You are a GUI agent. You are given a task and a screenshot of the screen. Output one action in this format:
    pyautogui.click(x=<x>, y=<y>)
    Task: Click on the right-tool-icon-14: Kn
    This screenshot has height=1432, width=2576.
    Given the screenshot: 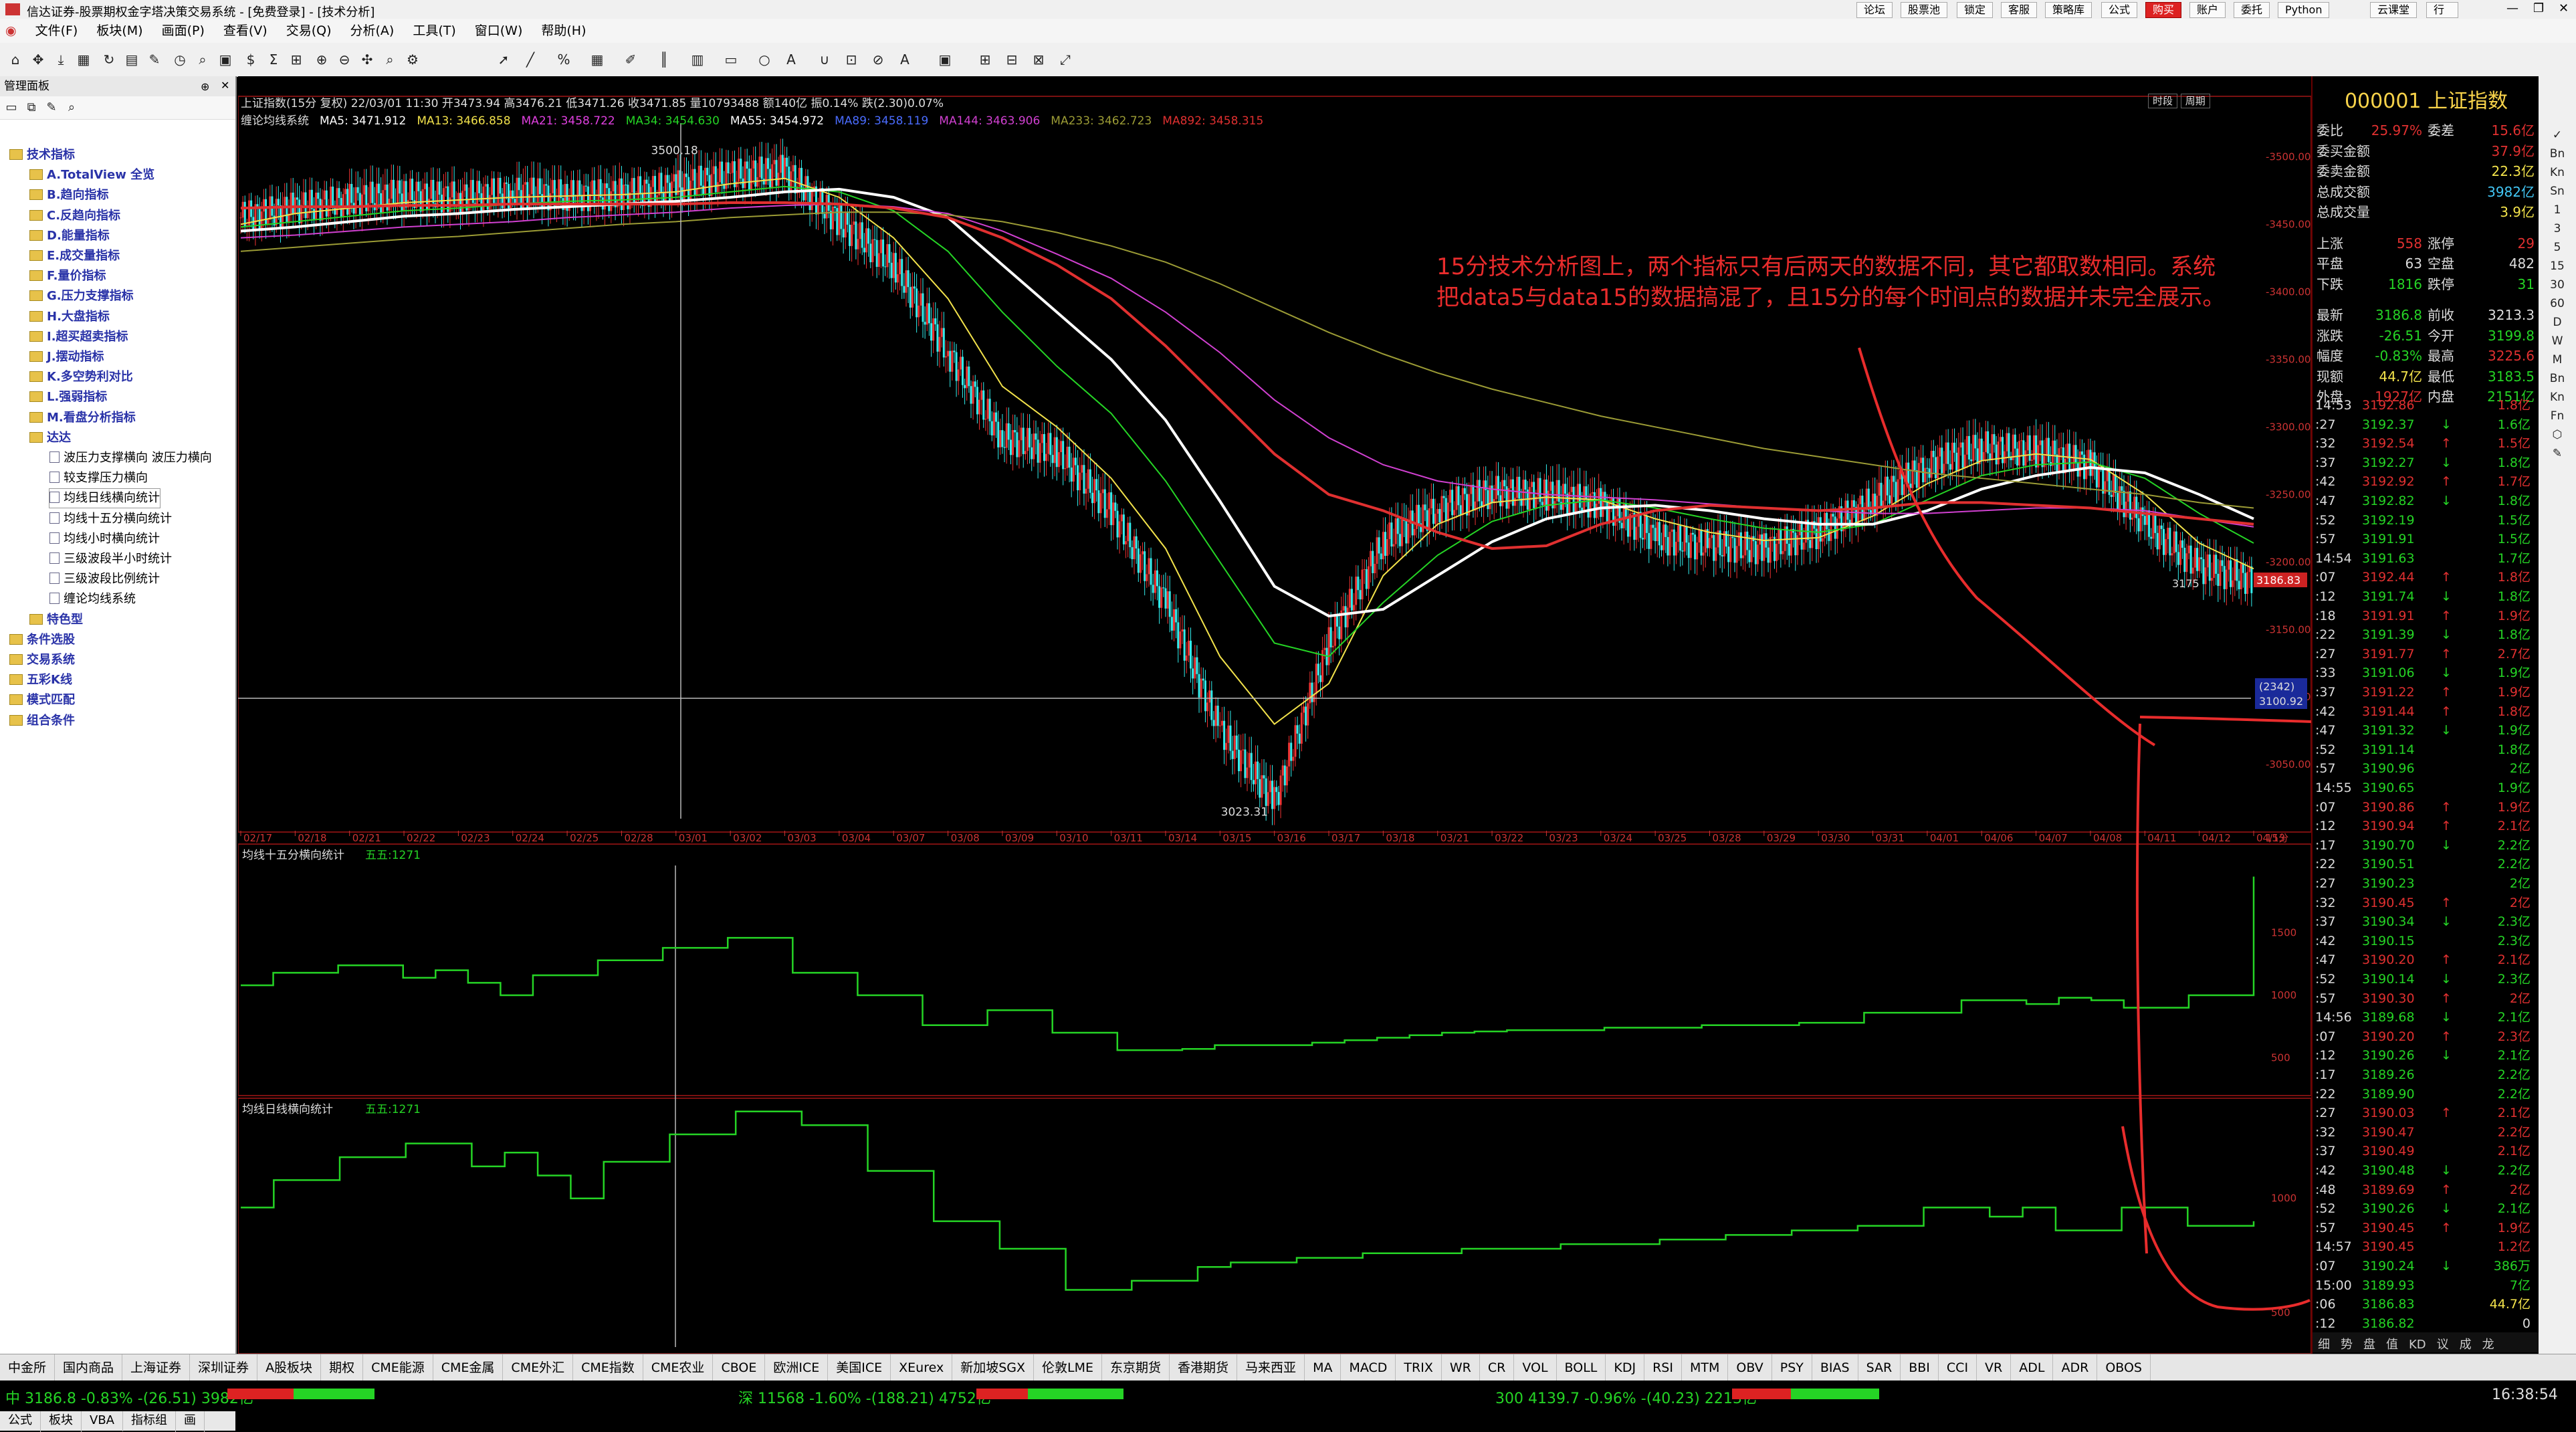 What is the action you would take?
    pyautogui.click(x=2557, y=397)
    